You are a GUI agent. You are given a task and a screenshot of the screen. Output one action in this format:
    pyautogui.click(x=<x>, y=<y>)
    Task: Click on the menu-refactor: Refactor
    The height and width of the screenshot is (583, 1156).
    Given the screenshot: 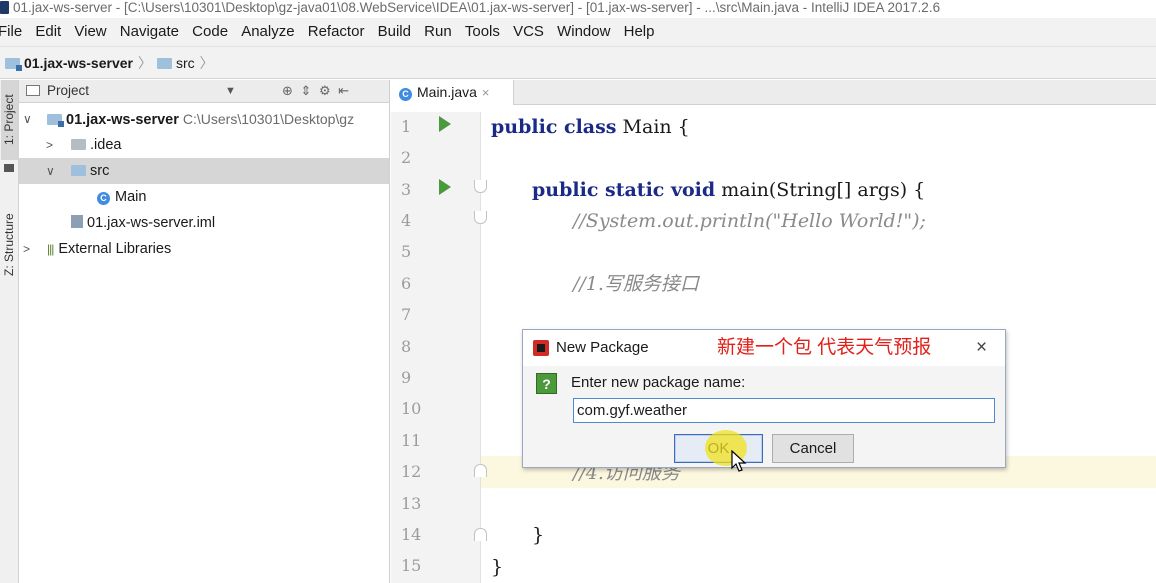 What is the action you would take?
    pyautogui.click(x=336, y=32)
    